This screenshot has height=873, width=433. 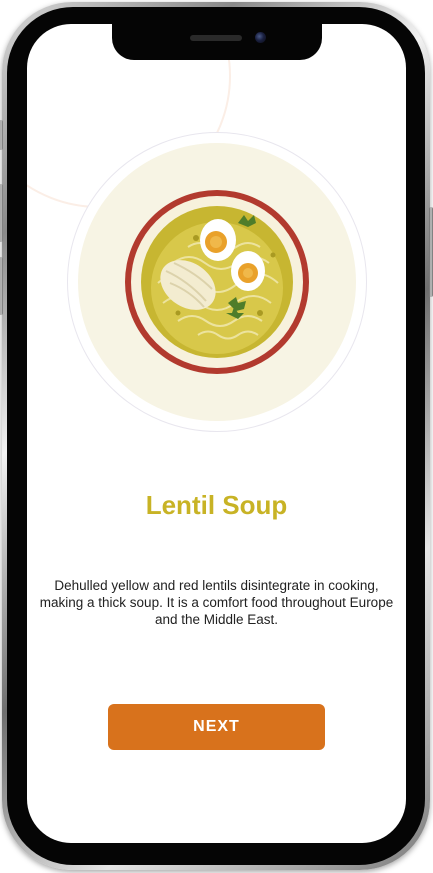 I want to click on front-camera-icon, so click(x=260, y=37).